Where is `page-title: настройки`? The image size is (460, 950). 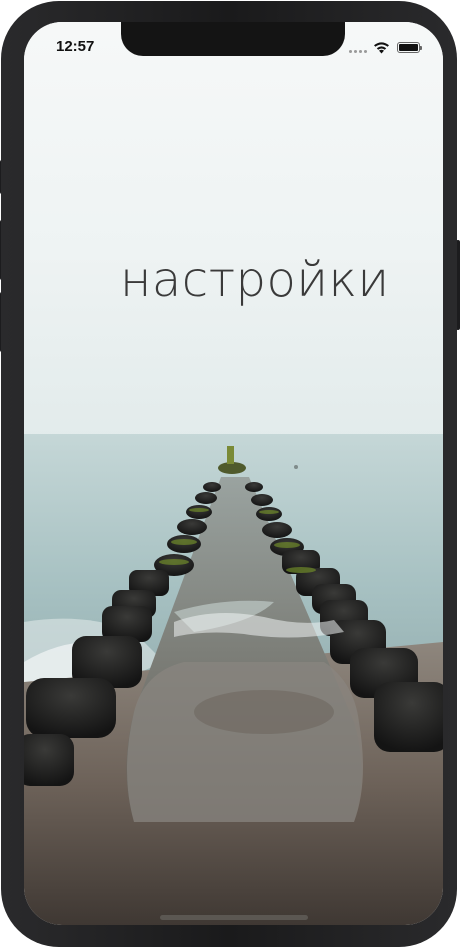
page-title: настройки is located at coordinates (255, 280).